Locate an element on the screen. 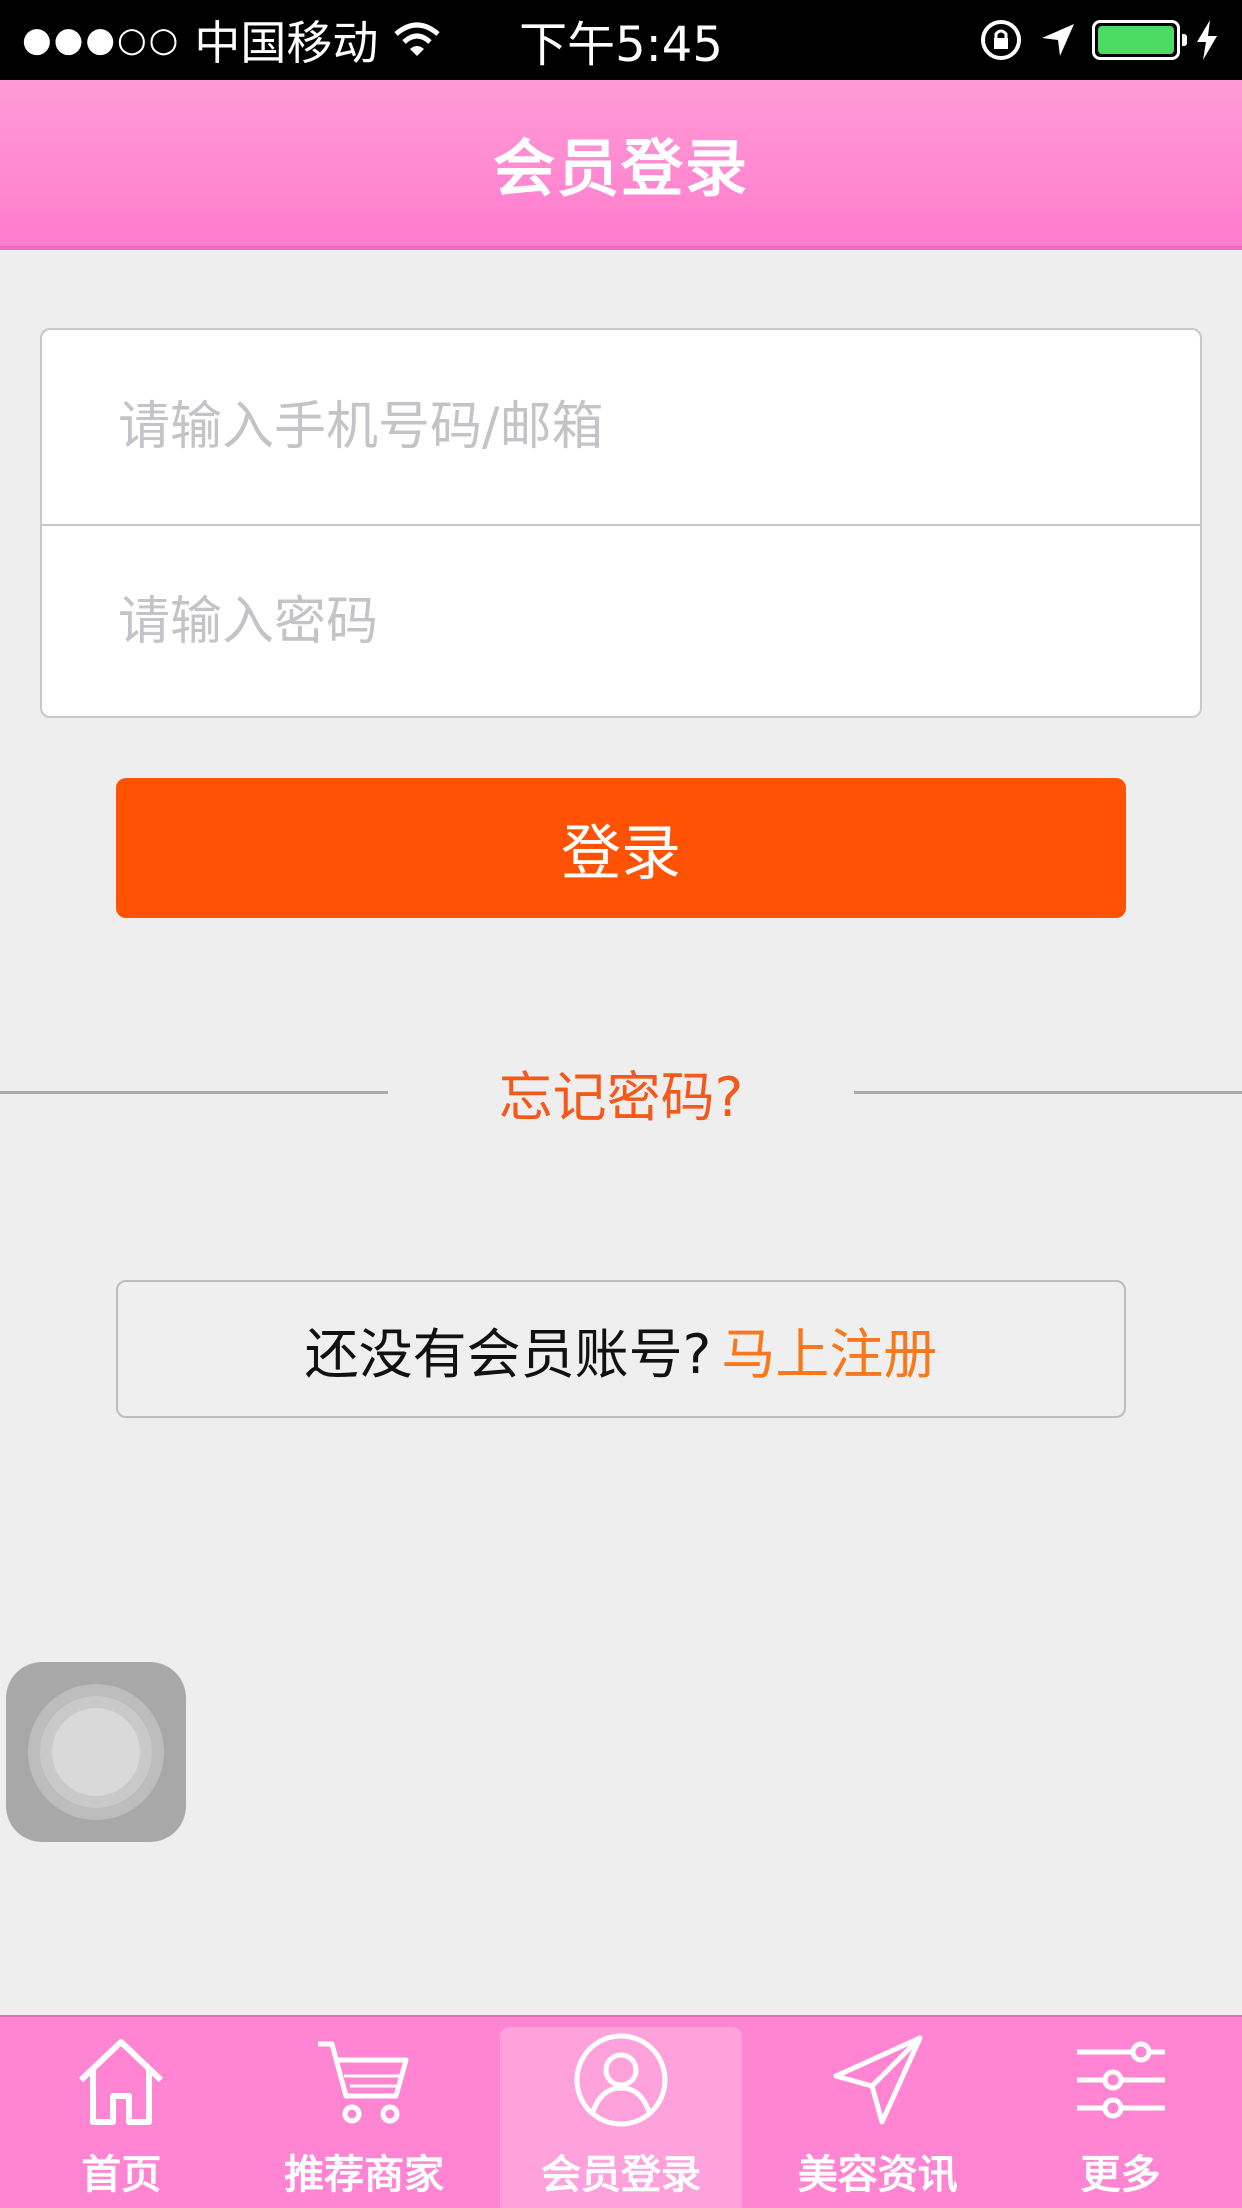 The image size is (1242, 2208). carrier-name: 中国移动 is located at coordinates (286, 43).